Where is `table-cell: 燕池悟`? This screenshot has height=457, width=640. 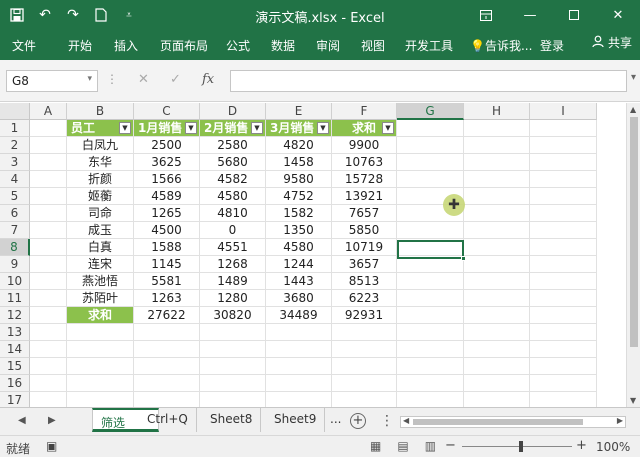 table-cell: 燕池悟 is located at coordinates (100, 281).